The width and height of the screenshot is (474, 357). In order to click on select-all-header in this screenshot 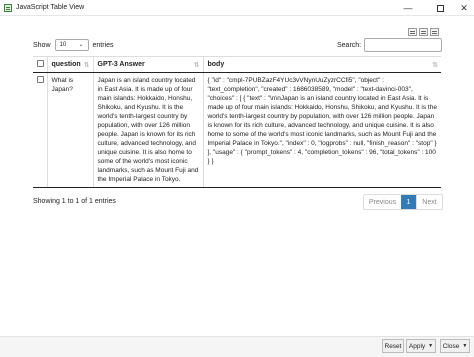, I will do `click(40, 64)`.